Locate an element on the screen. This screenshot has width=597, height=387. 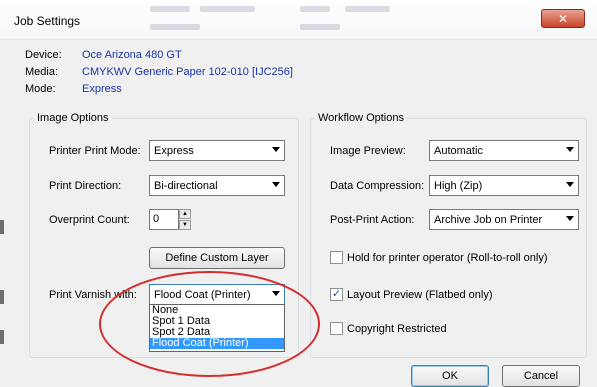
post-print-action-label: Post-Print Action: is located at coordinates (372, 220).